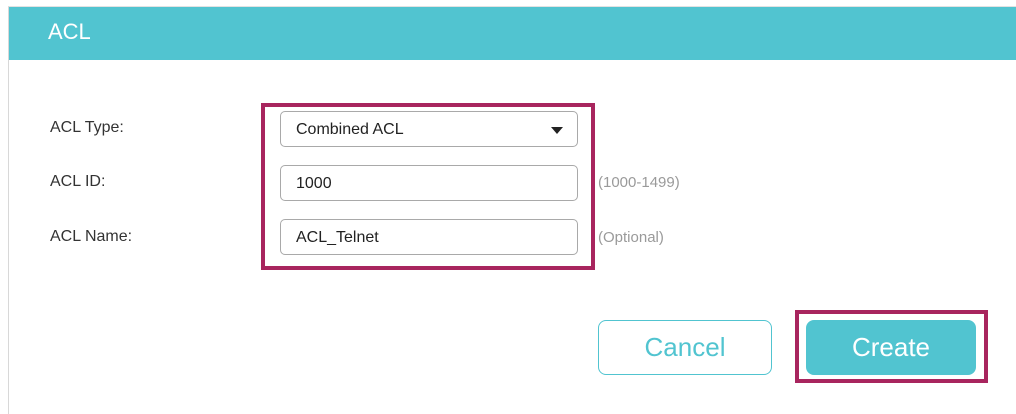 The image size is (1016, 414). I want to click on panel-header: ACL, so click(512, 33).